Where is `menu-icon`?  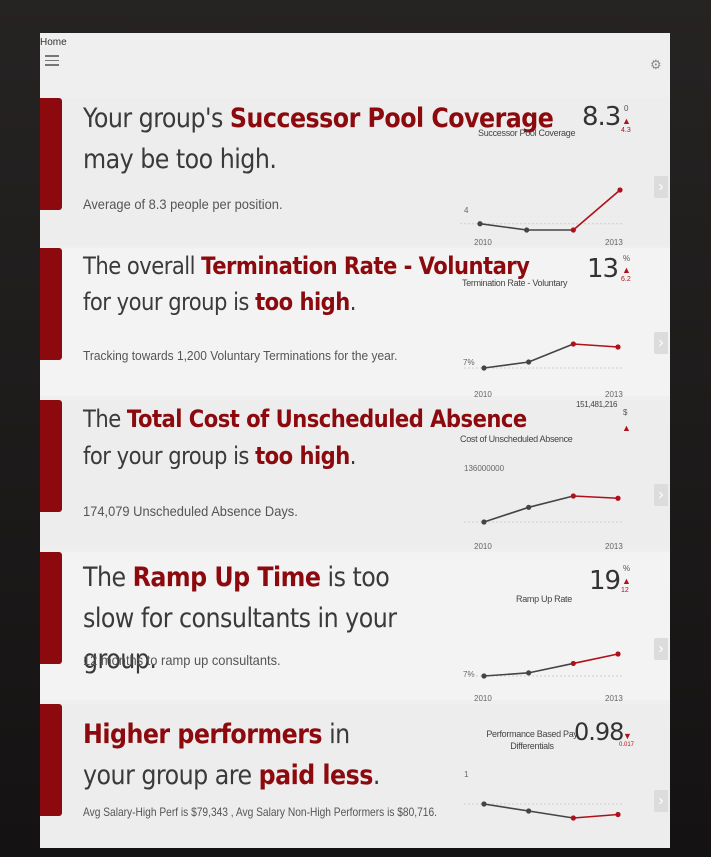 menu-icon is located at coordinates (52, 60).